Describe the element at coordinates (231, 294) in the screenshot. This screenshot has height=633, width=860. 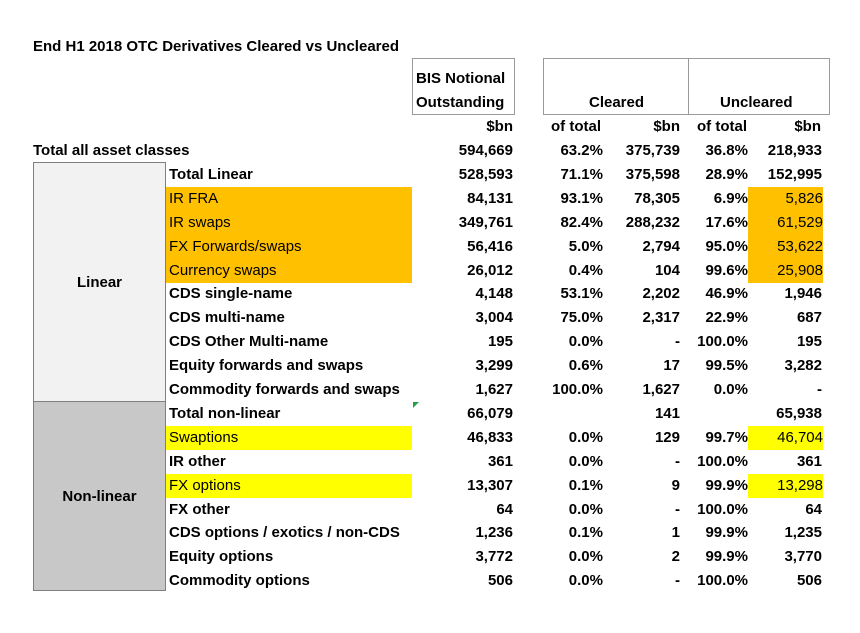
I see `cell-label: CDS single-name` at that location.